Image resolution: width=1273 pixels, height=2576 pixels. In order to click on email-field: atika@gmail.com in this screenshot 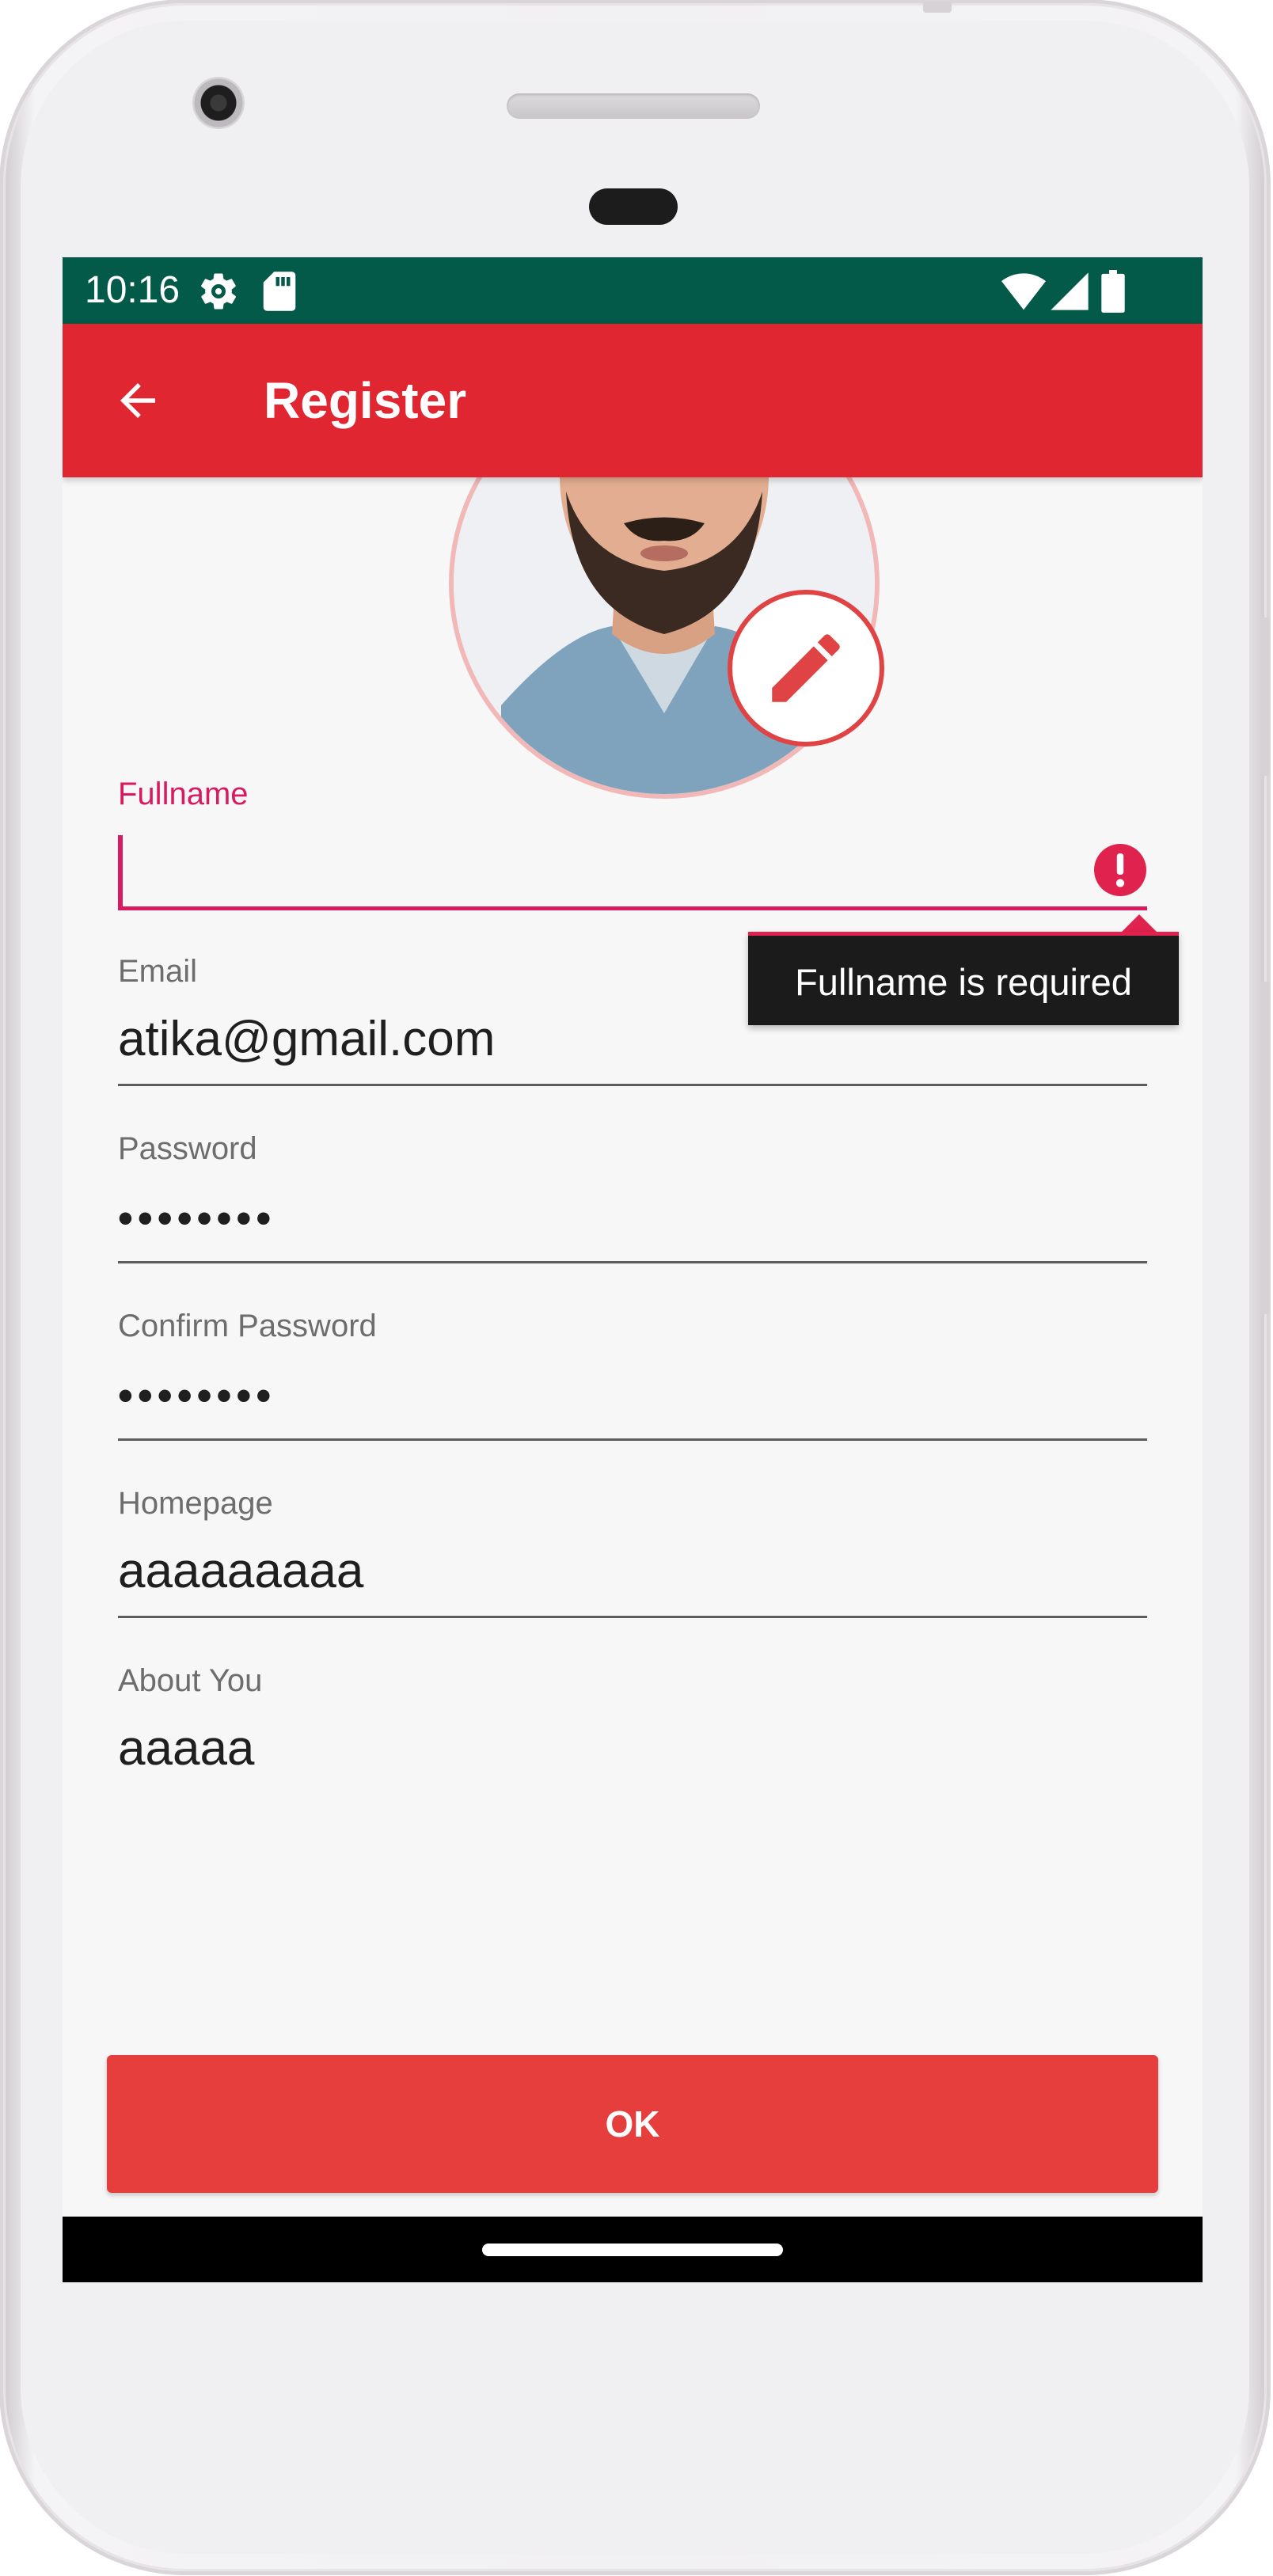, I will do `click(306, 1040)`.